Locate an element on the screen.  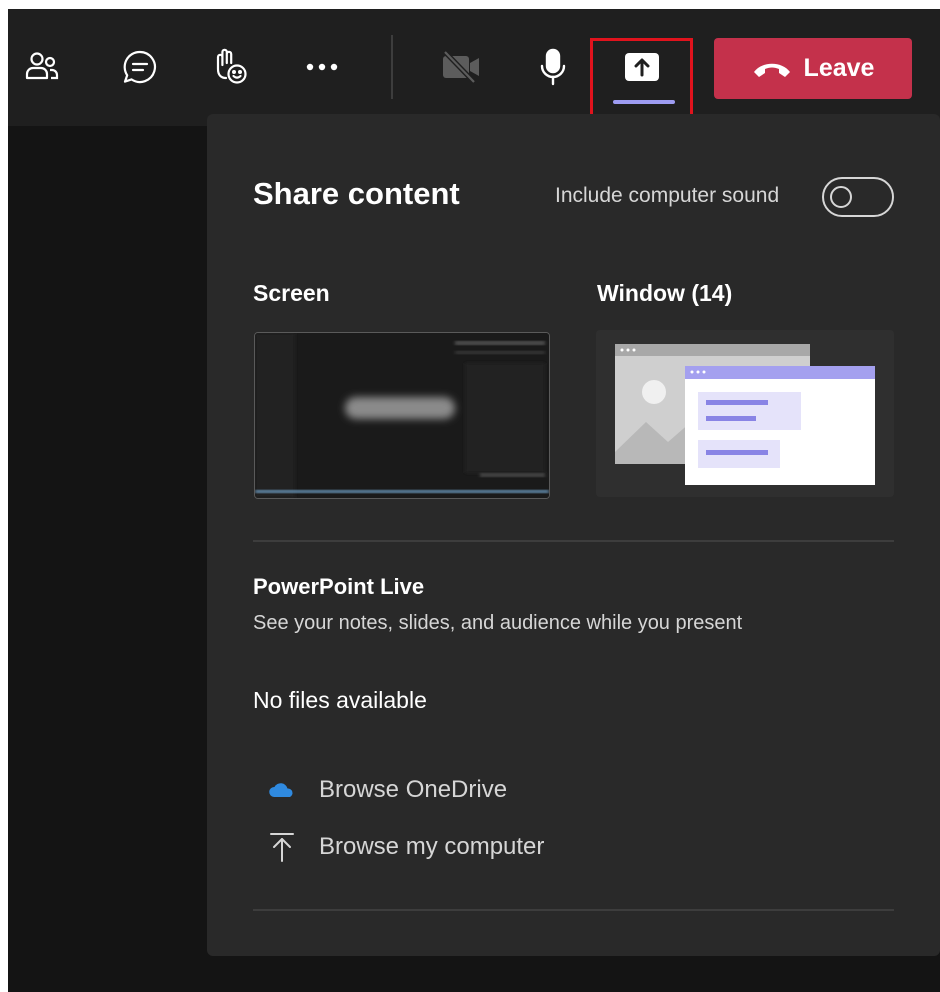
camera-off-icon is located at coordinates (461, 67).